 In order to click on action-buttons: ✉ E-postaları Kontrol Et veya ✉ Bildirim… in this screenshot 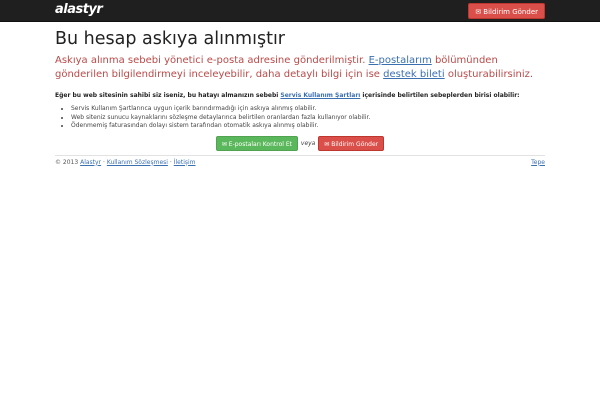, I will do `click(300, 143)`.